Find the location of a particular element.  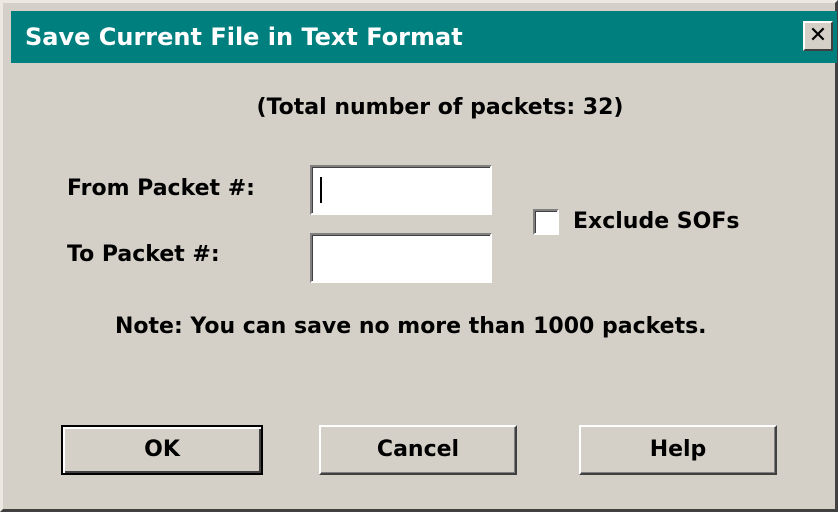

from-packet-input is located at coordinates (401, 190).